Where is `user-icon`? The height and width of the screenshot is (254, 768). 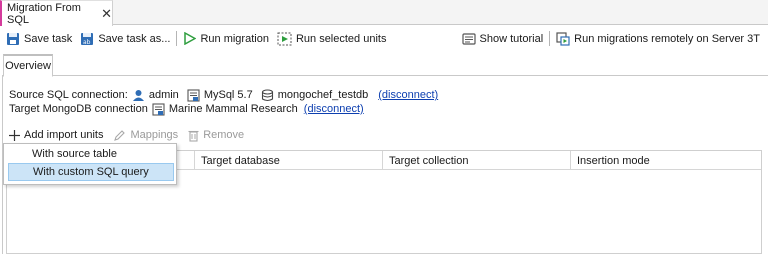 user-icon is located at coordinates (138, 95).